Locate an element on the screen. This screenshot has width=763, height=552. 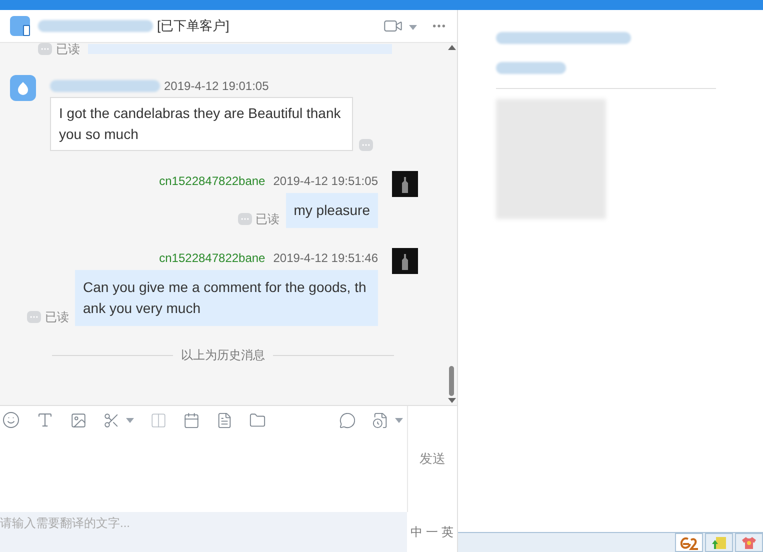
message-time: 2019-4-12 19:01:05 is located at coordinates (216, 86).